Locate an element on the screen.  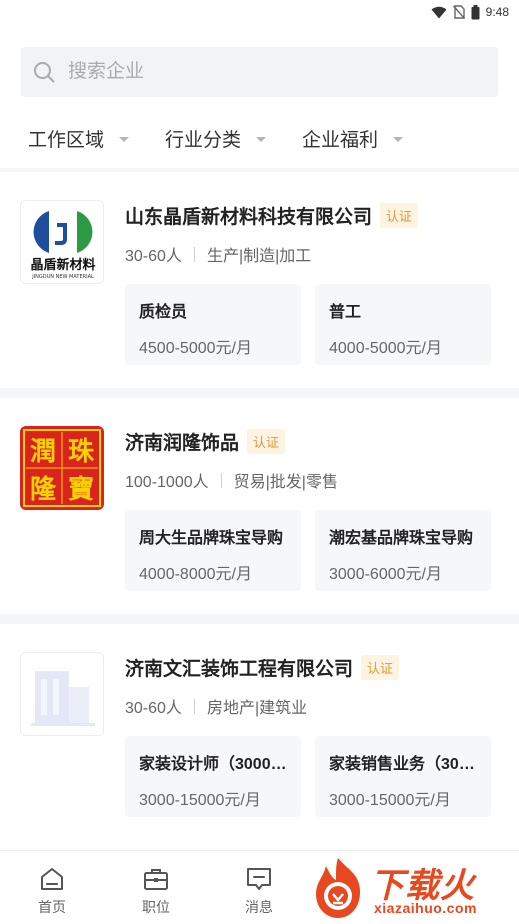
job-salary: 4000-5000元/月 is located at coordinates (385, 348).